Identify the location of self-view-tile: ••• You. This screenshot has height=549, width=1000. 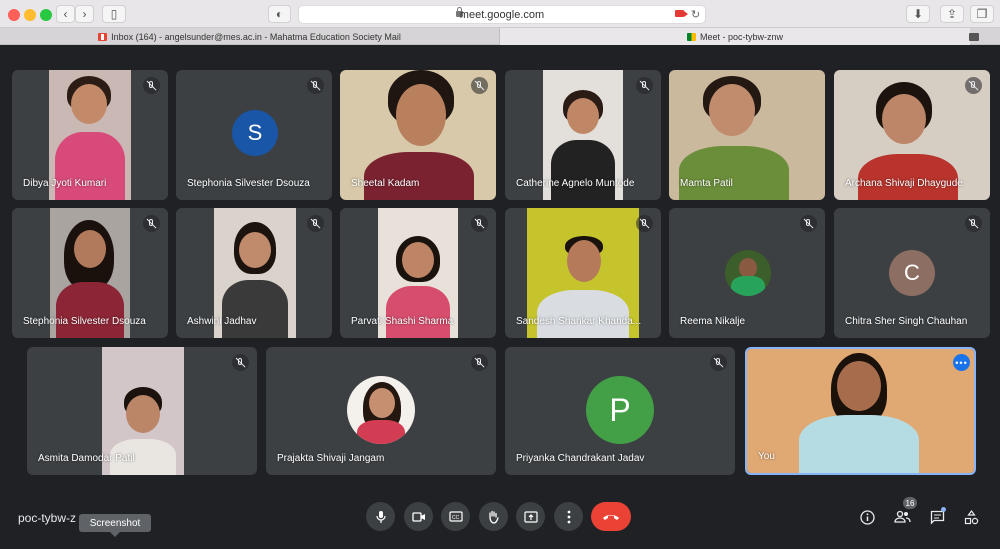
(860, 411).